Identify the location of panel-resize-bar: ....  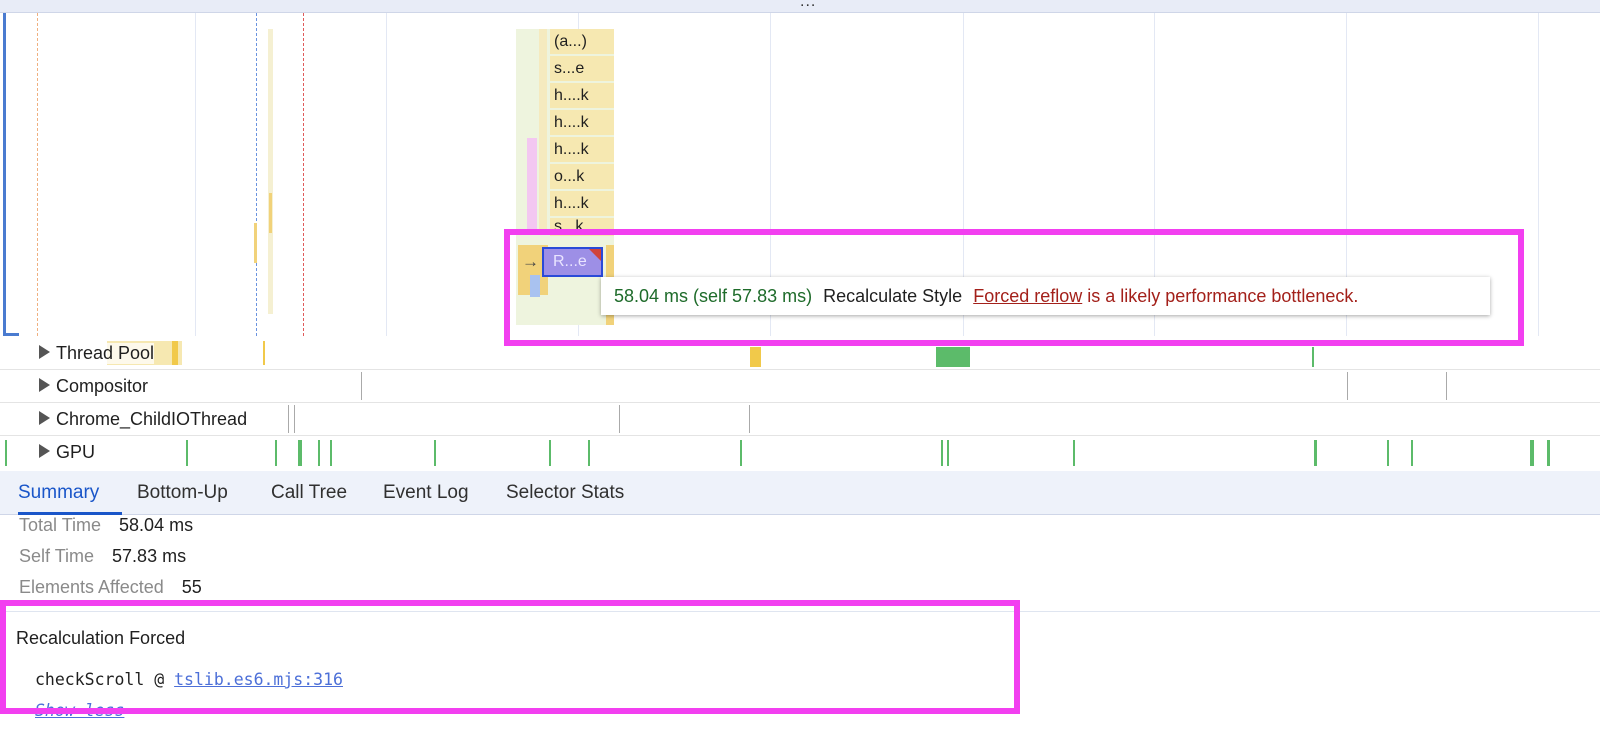
(800, 6).